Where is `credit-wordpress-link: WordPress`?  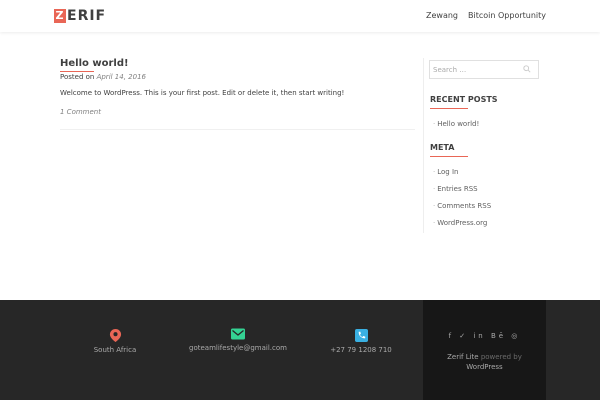 credit-wordpress-link: WordPress is located at coordinates (484, 367).